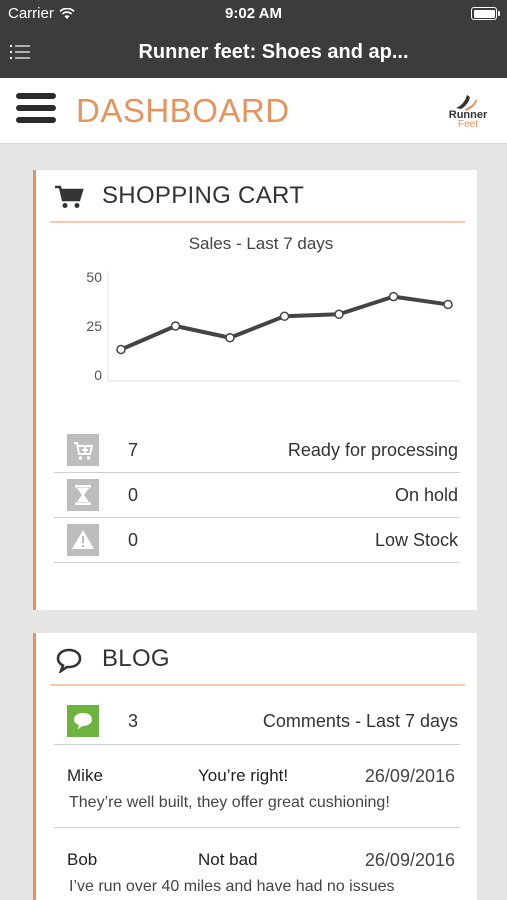 The image size is (507, 900). Describe the element at coordinates (467, 124) in the screenshot. I see `logo-text-feet: Feet` at that location.